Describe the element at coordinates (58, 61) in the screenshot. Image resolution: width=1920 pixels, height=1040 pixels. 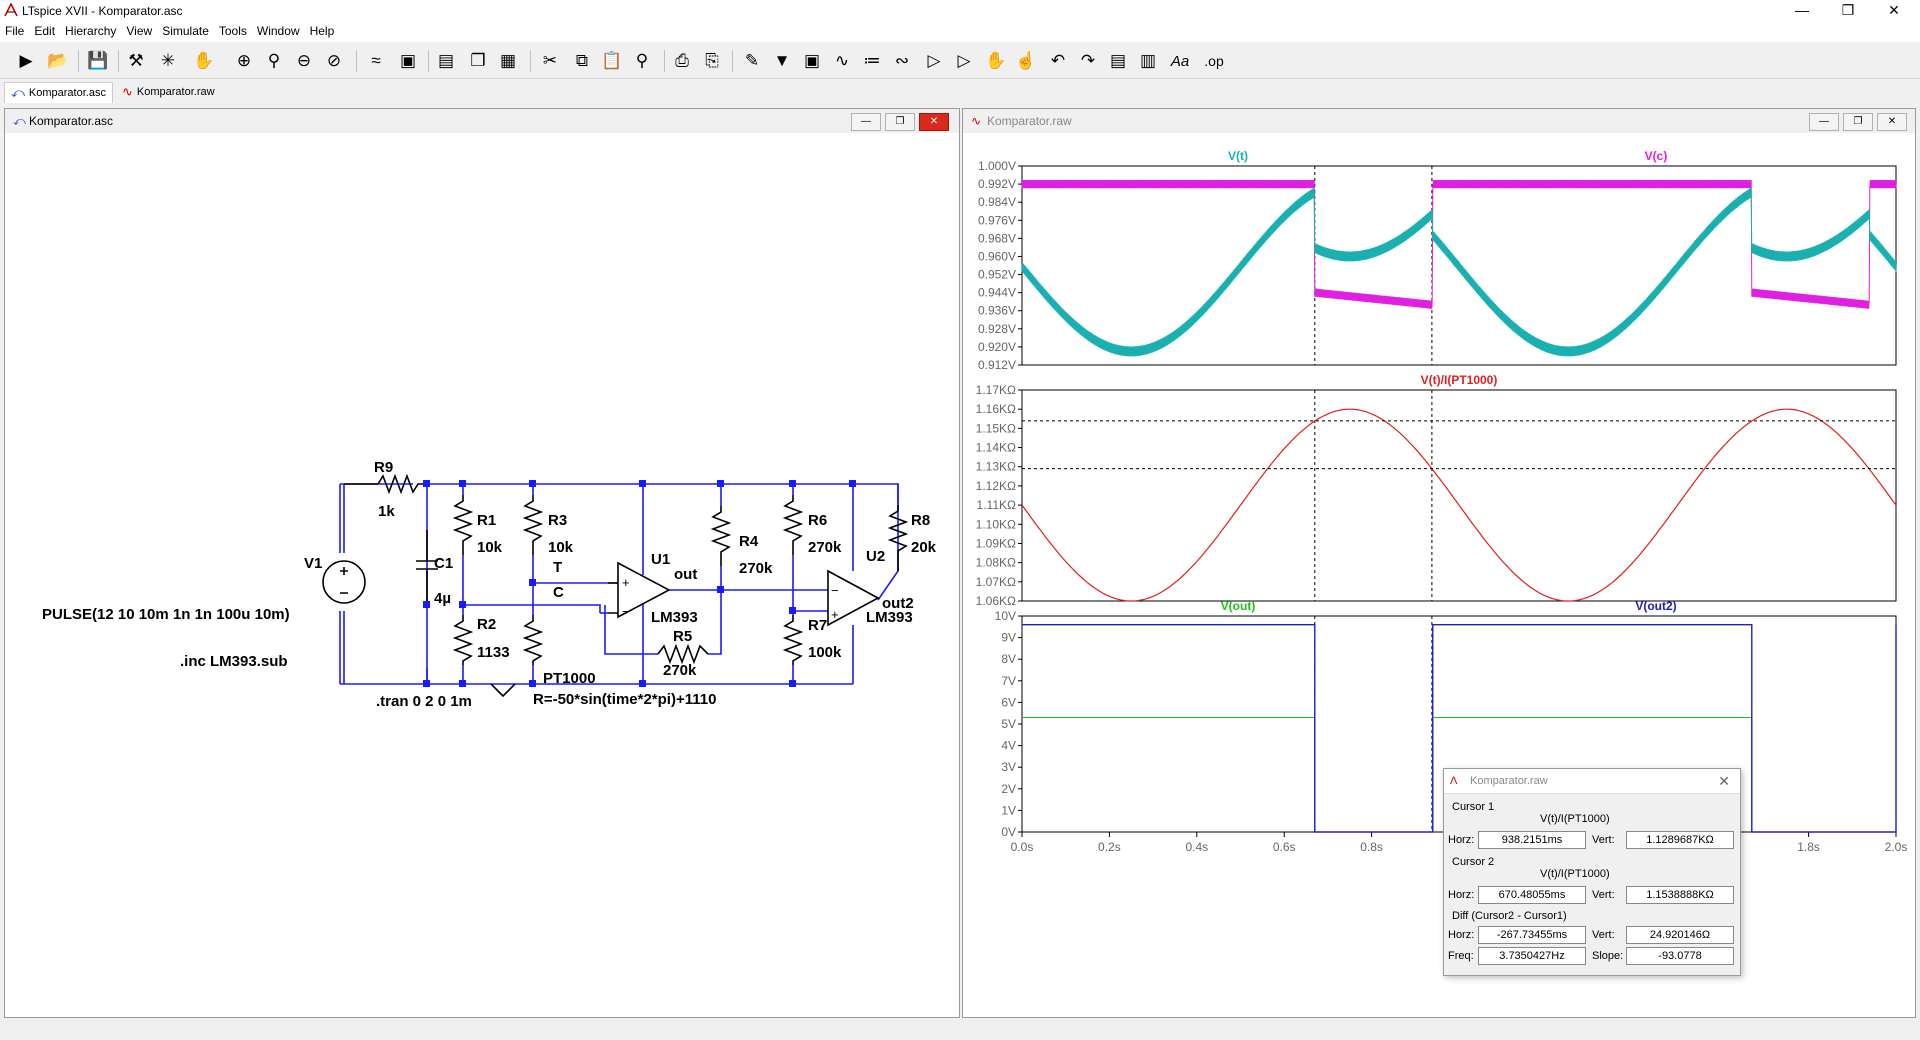
I see `open-icon: 📂` at that location.